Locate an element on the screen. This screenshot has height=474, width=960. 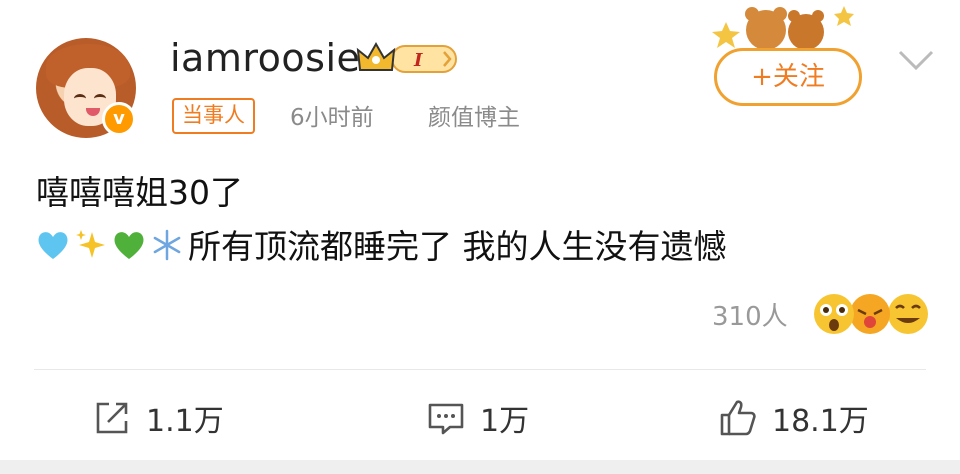
post-text-line2-body: 所有顶流都睡完了 我的人生没有遗憾 is located at coordinates (457, 246).